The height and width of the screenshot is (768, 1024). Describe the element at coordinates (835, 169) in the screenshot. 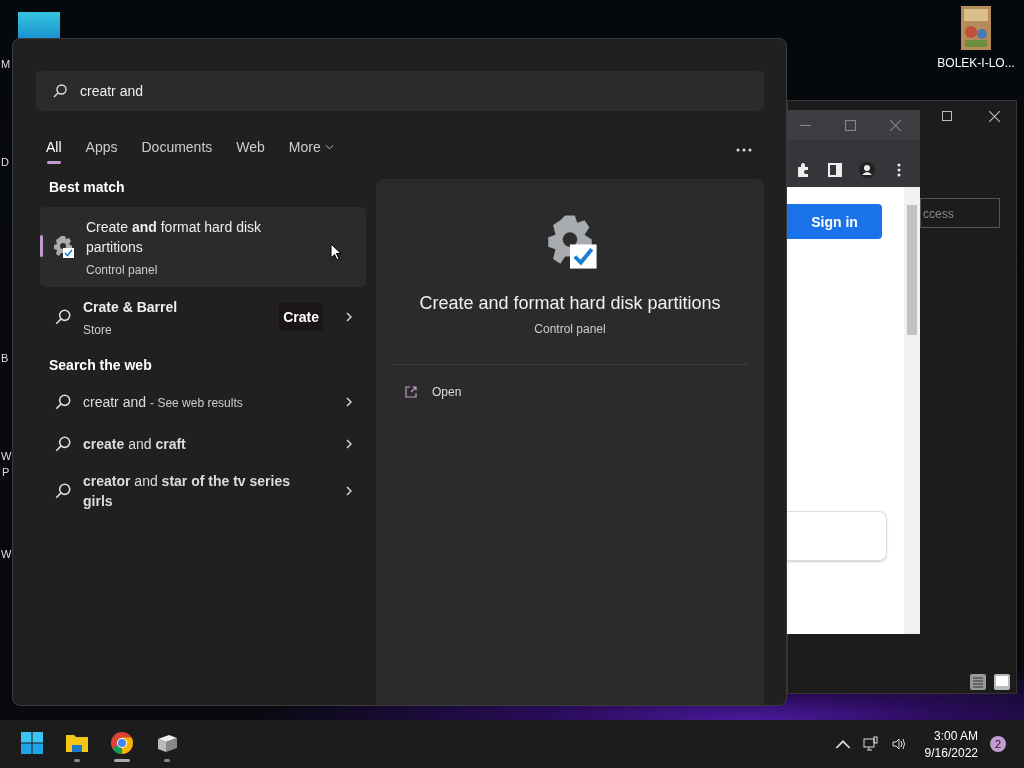

I see `side-panel-icon` at that location.